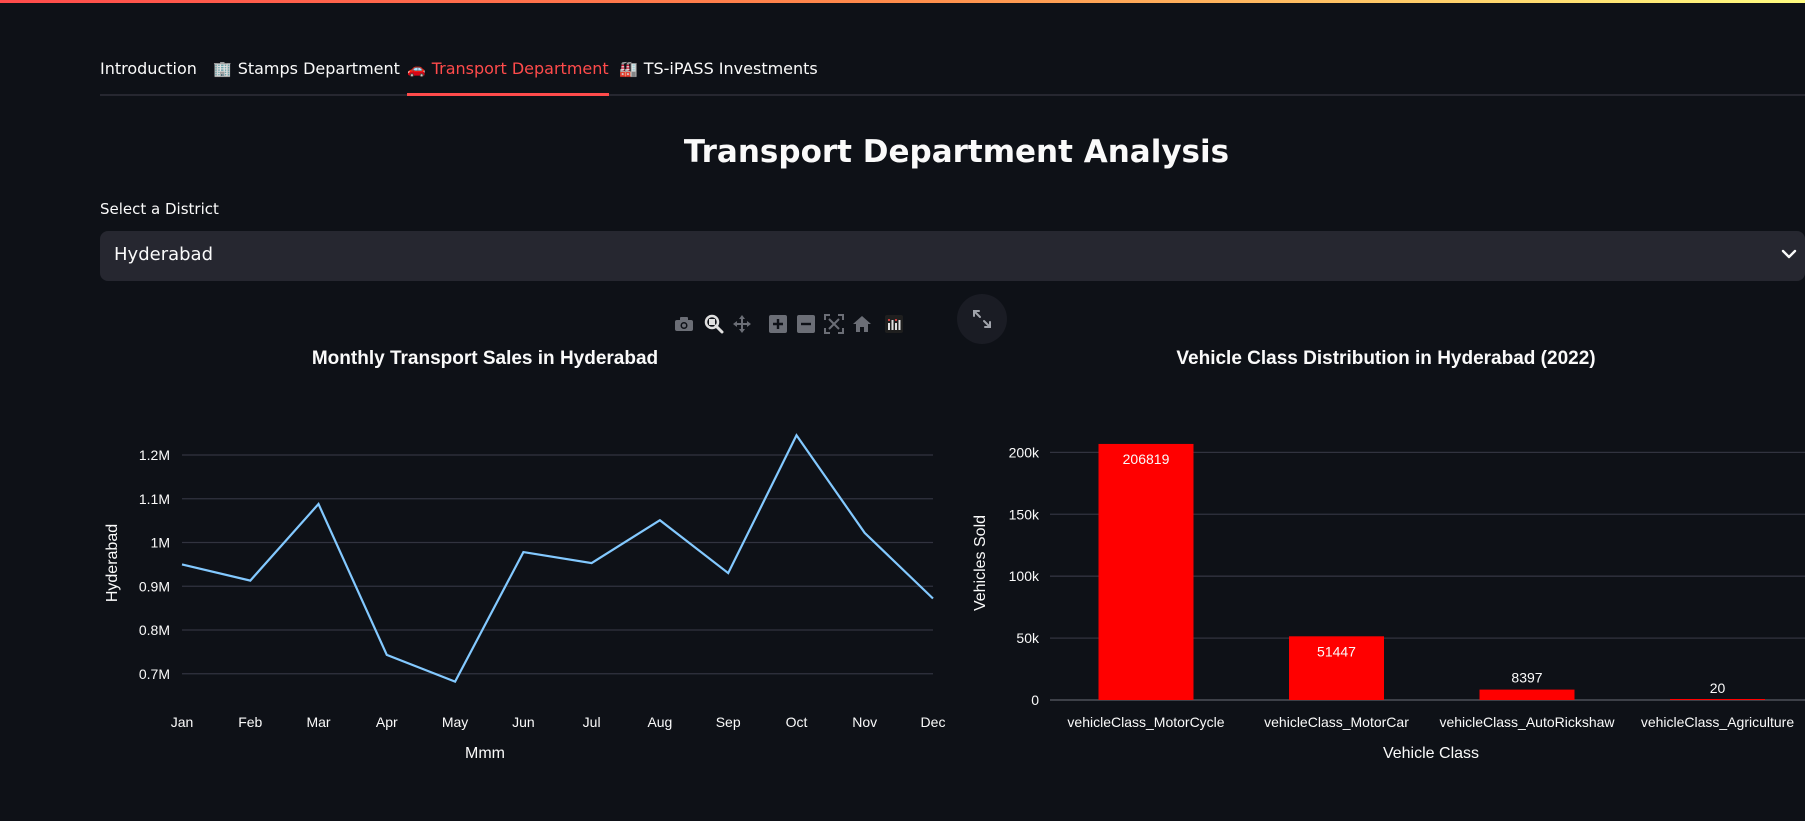 This screenshot has width=1805, height=821. I want to click on tab-introduction: Introduction, so click(148, 73).